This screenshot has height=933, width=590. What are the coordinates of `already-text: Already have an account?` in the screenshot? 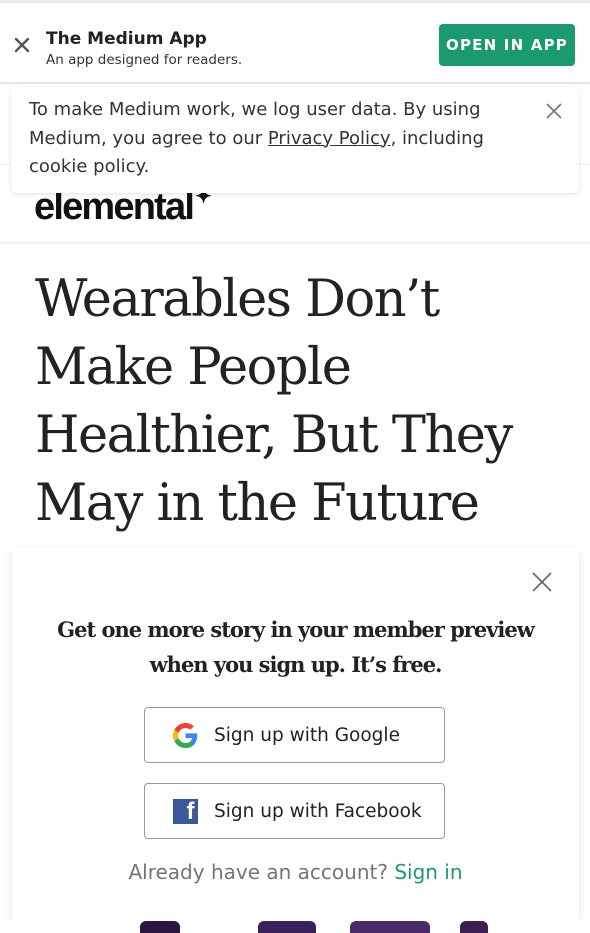 It's located at (258, 872).